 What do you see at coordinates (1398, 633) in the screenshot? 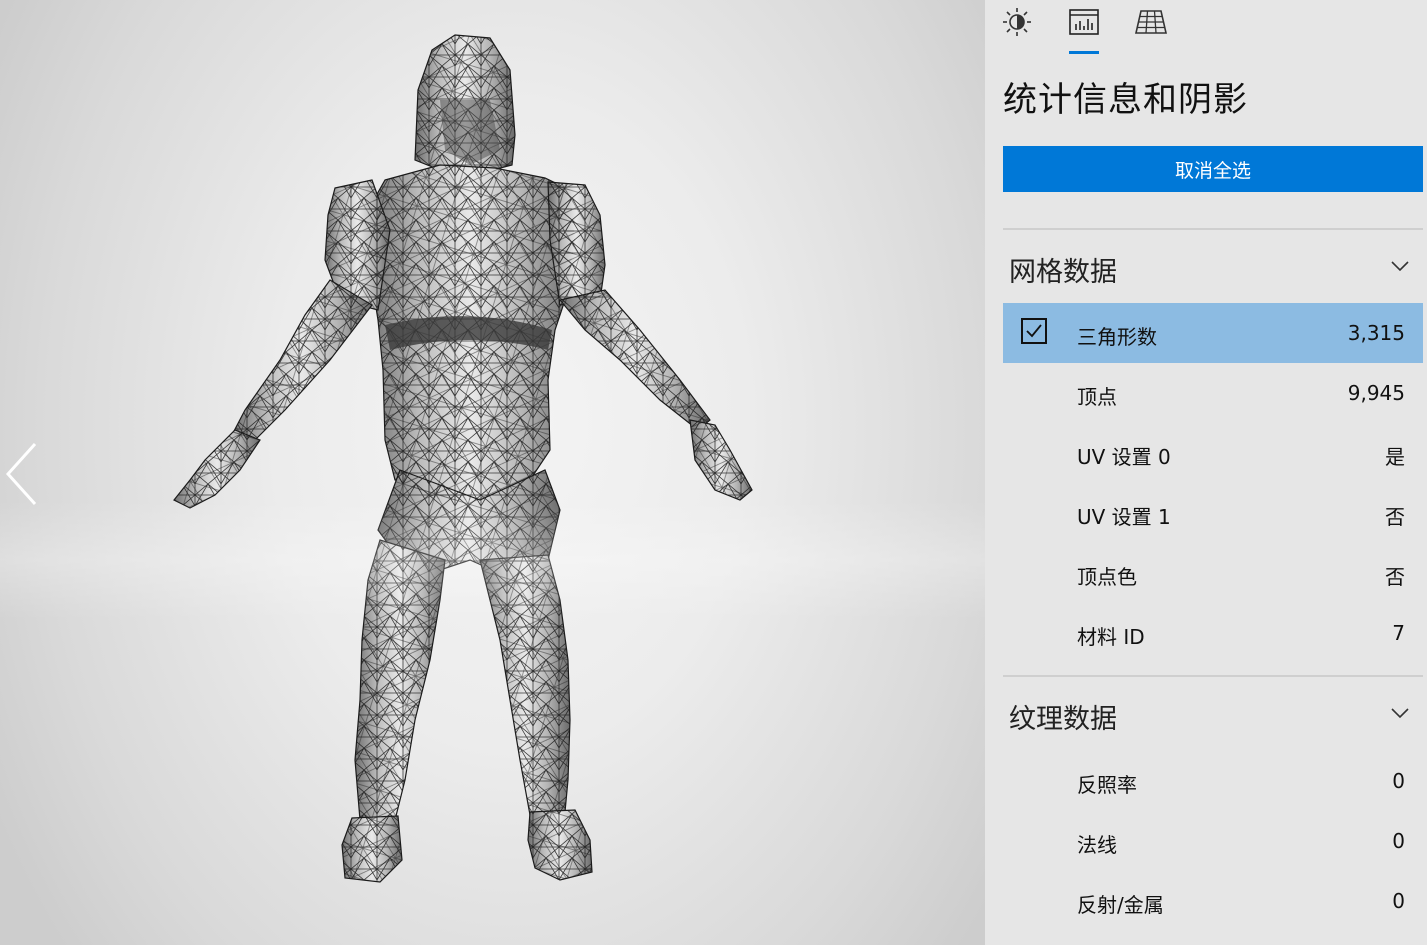
I see `stat-value: 7` at bounding box center [1398, 633].